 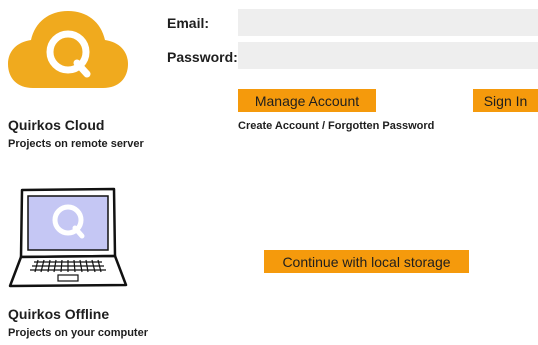 I want to click on continue-local-storage-button: Continue with local storage, so click(x=366, y=261).